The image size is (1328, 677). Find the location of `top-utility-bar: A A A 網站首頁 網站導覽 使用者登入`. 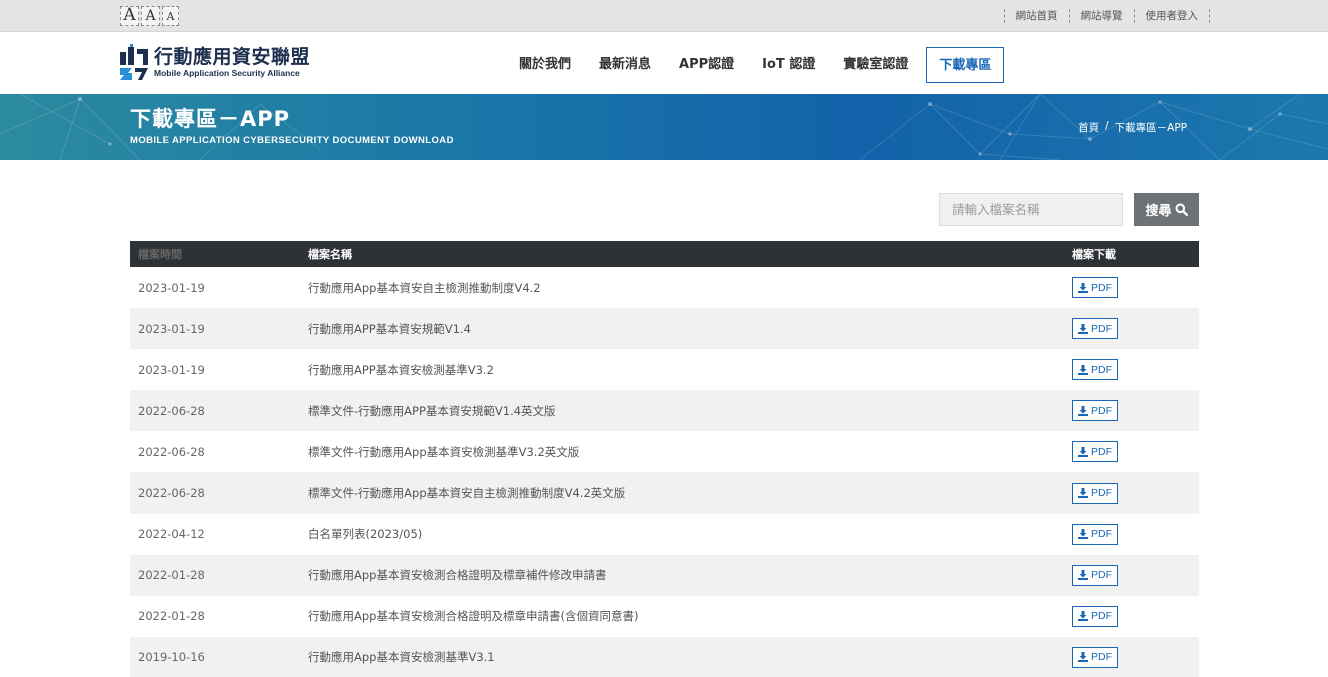

top-utility-bar: A A A 網站首頁 網站導覽 使用者登入 is located at coordinates (664, 16).